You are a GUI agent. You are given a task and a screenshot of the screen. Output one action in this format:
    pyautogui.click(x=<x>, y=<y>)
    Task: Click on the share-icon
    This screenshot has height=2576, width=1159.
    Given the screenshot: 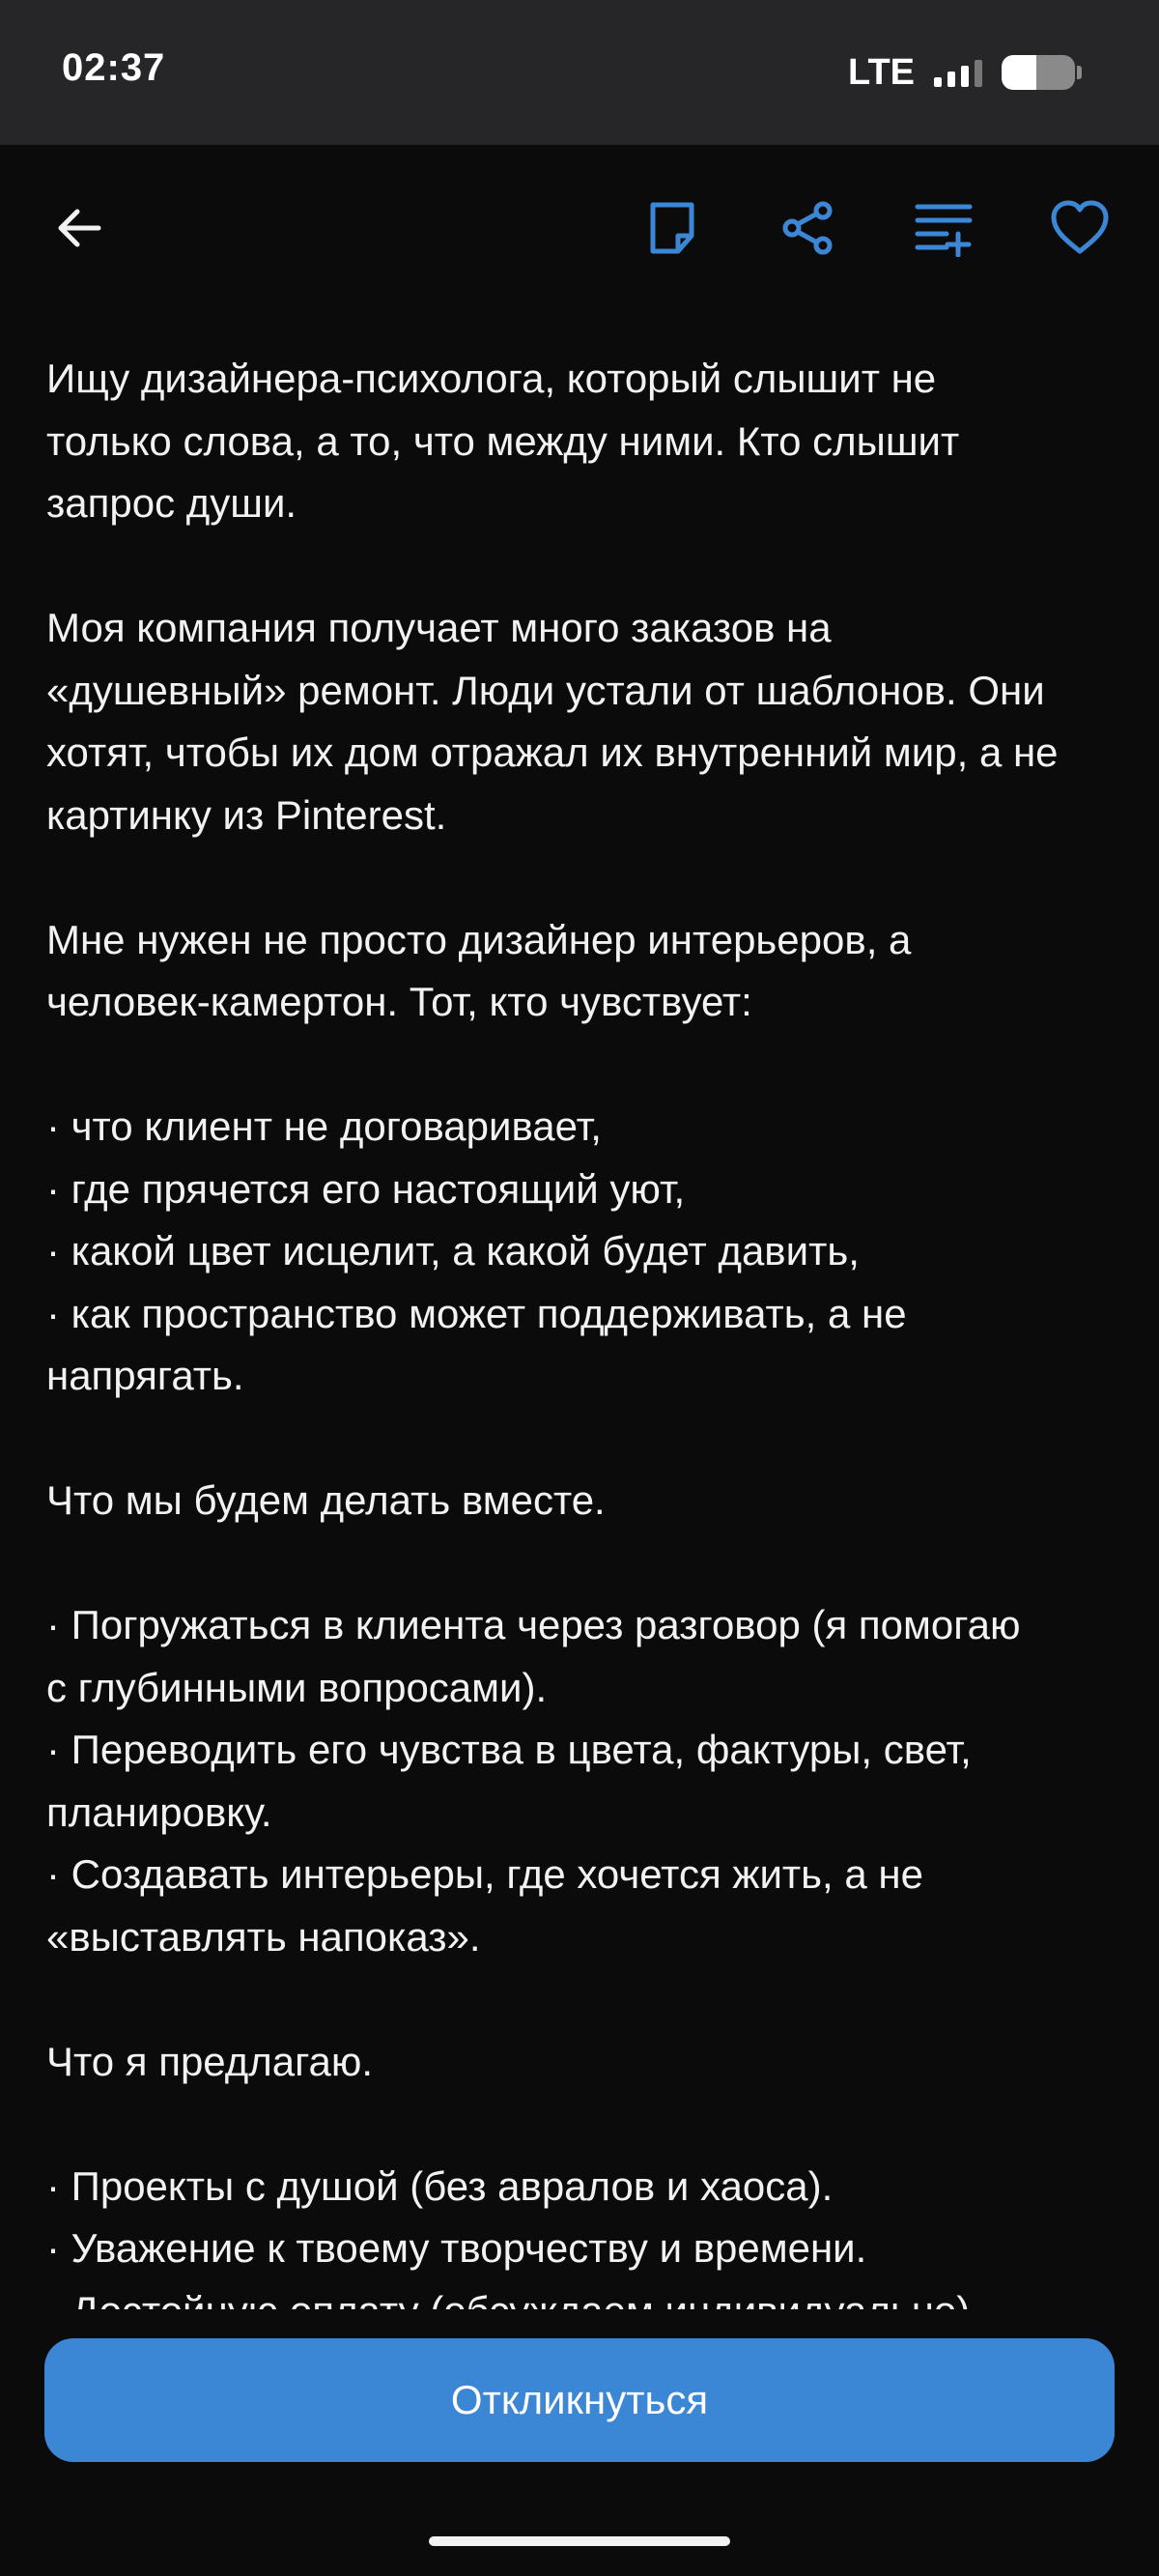 What is the action you would take?
    pyautogui.click(x=807, y=228)
    